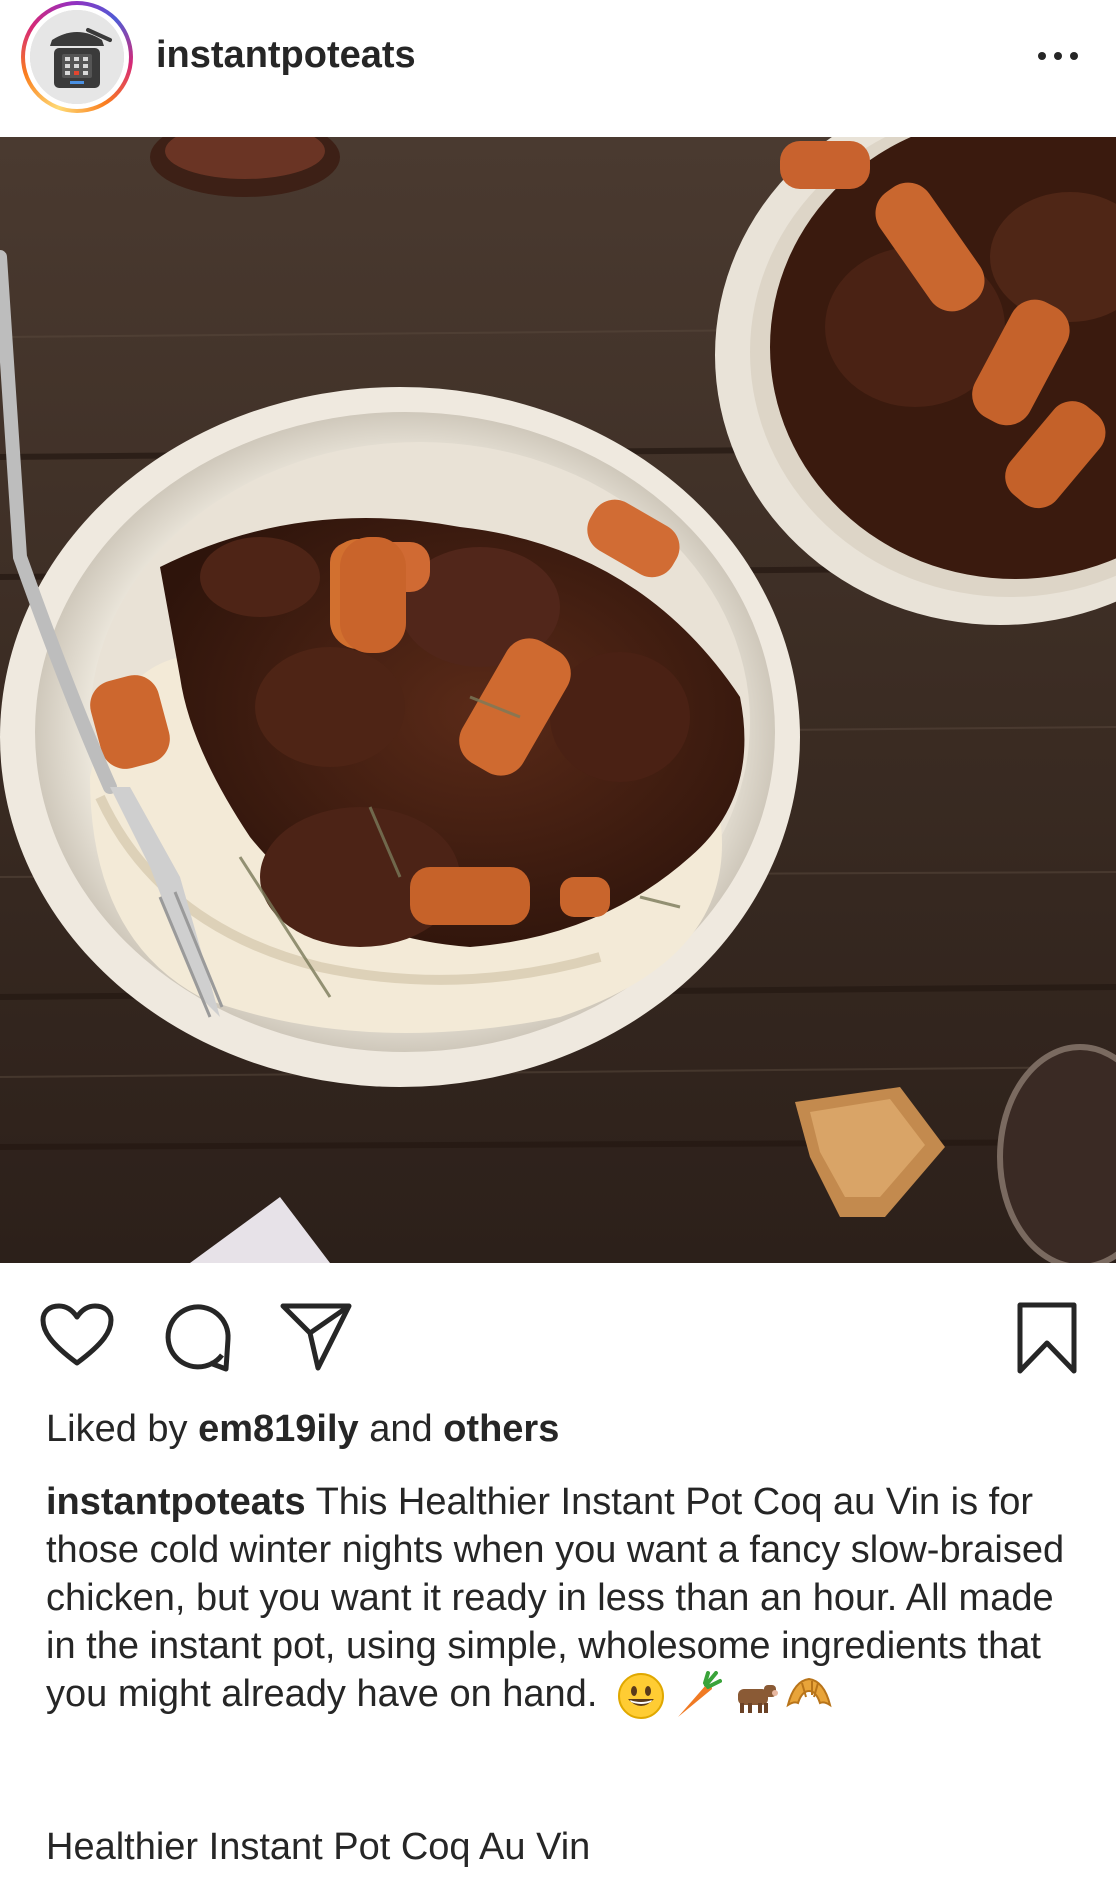 The image size is (1116, 1894). I want to click on likes-prefix: Liked by, so click(117, 1429).